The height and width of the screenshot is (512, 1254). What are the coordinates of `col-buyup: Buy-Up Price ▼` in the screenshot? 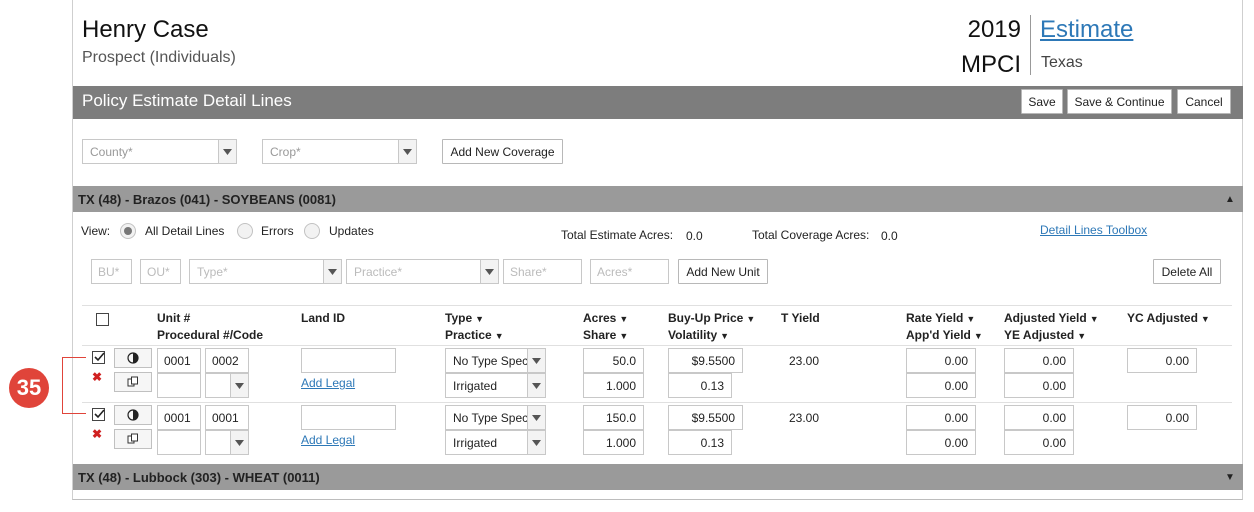 It's located at (711, 318).